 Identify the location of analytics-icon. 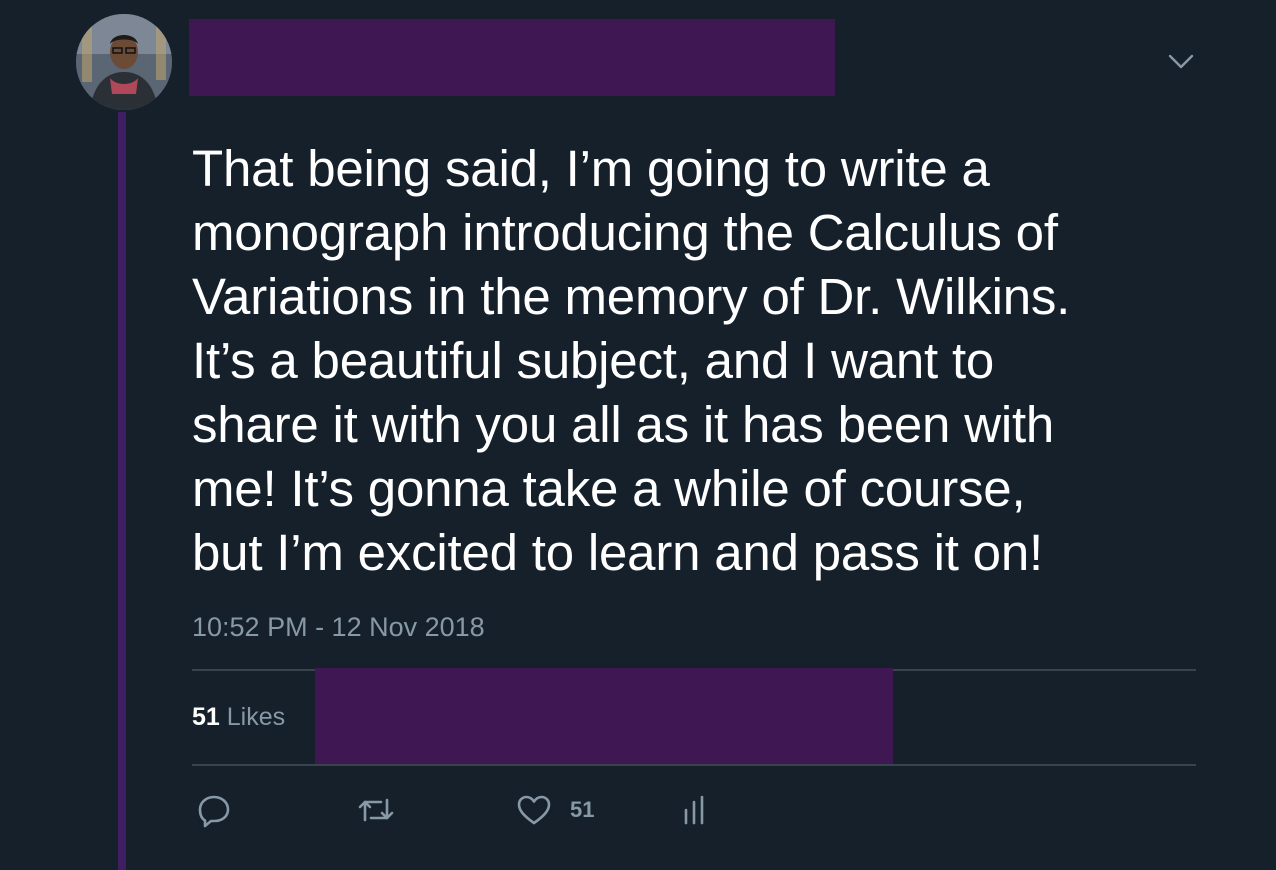
(695, 810).